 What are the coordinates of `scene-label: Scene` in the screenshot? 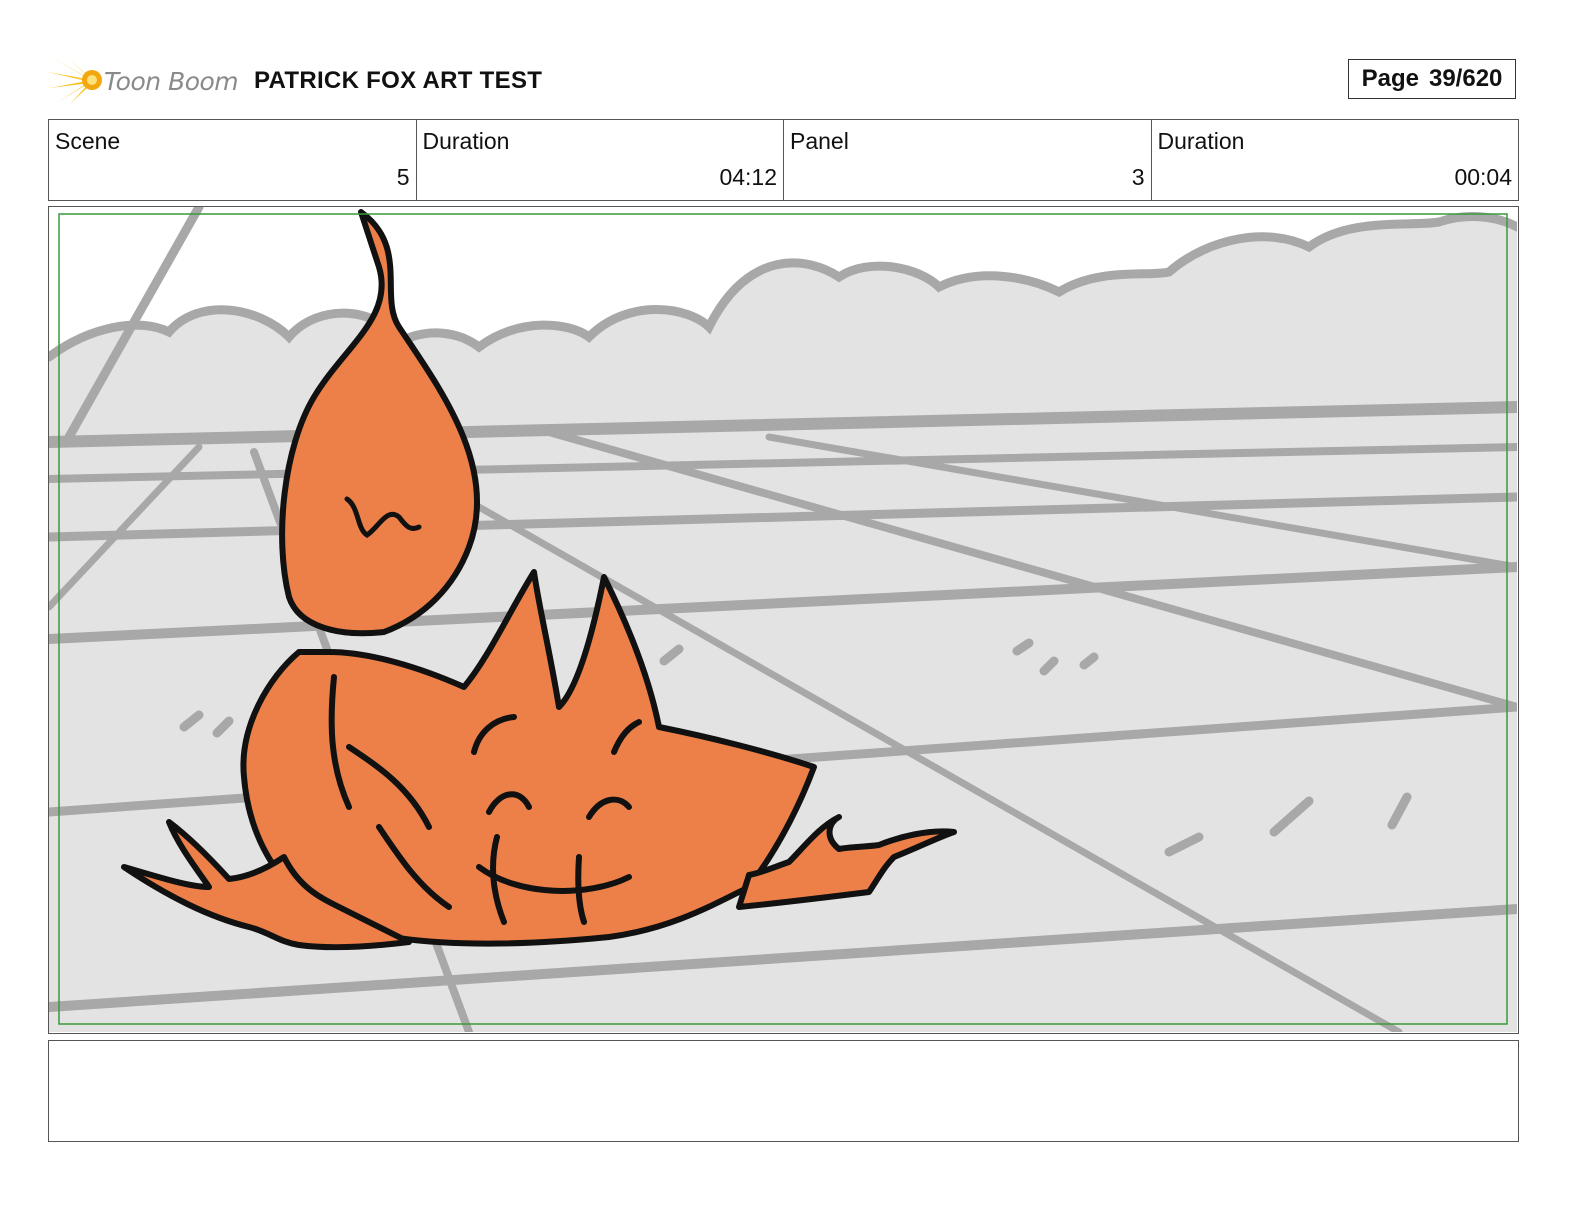 It's located at (88, 141).